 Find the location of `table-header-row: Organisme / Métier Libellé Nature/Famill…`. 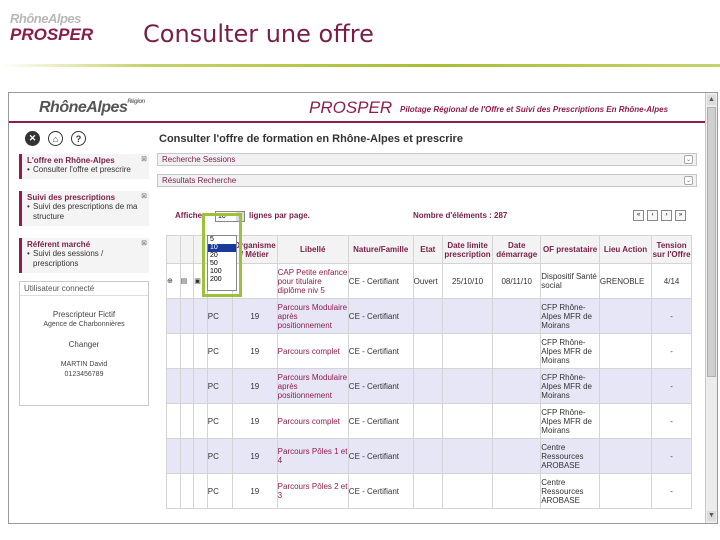

table-header-row: Organisme / Métier Libellé Nature/Famill… is located at coordinates (429, 249).